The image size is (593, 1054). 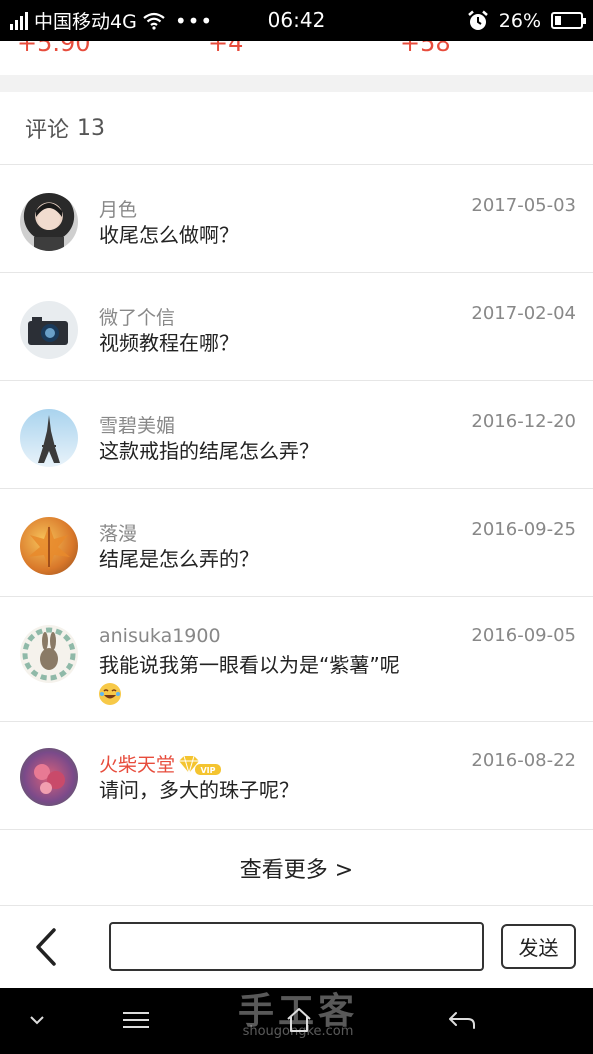 What do you see at coordinates (296, 219) in the screenshot?
I see `comment-item: 月色 2017-05-03 收尾怎么做啊？` at bounding box center [296, 219].